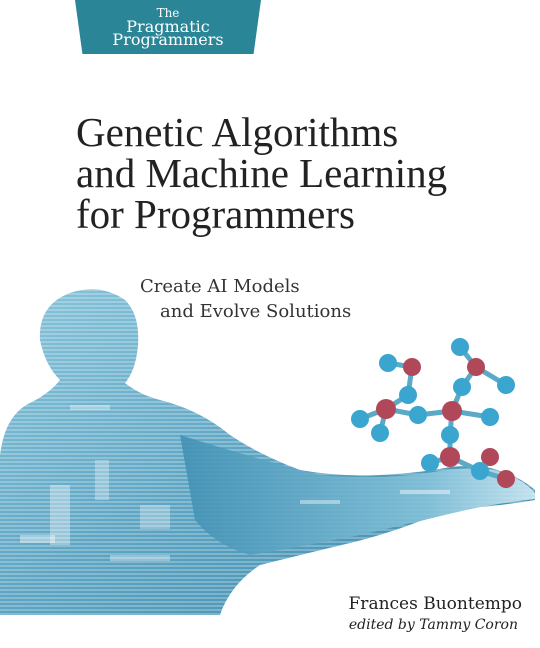 The height and width of the screenshot is (648, 540). I want to click on publisher-name-line-3: Programmers, so click(168, 39).